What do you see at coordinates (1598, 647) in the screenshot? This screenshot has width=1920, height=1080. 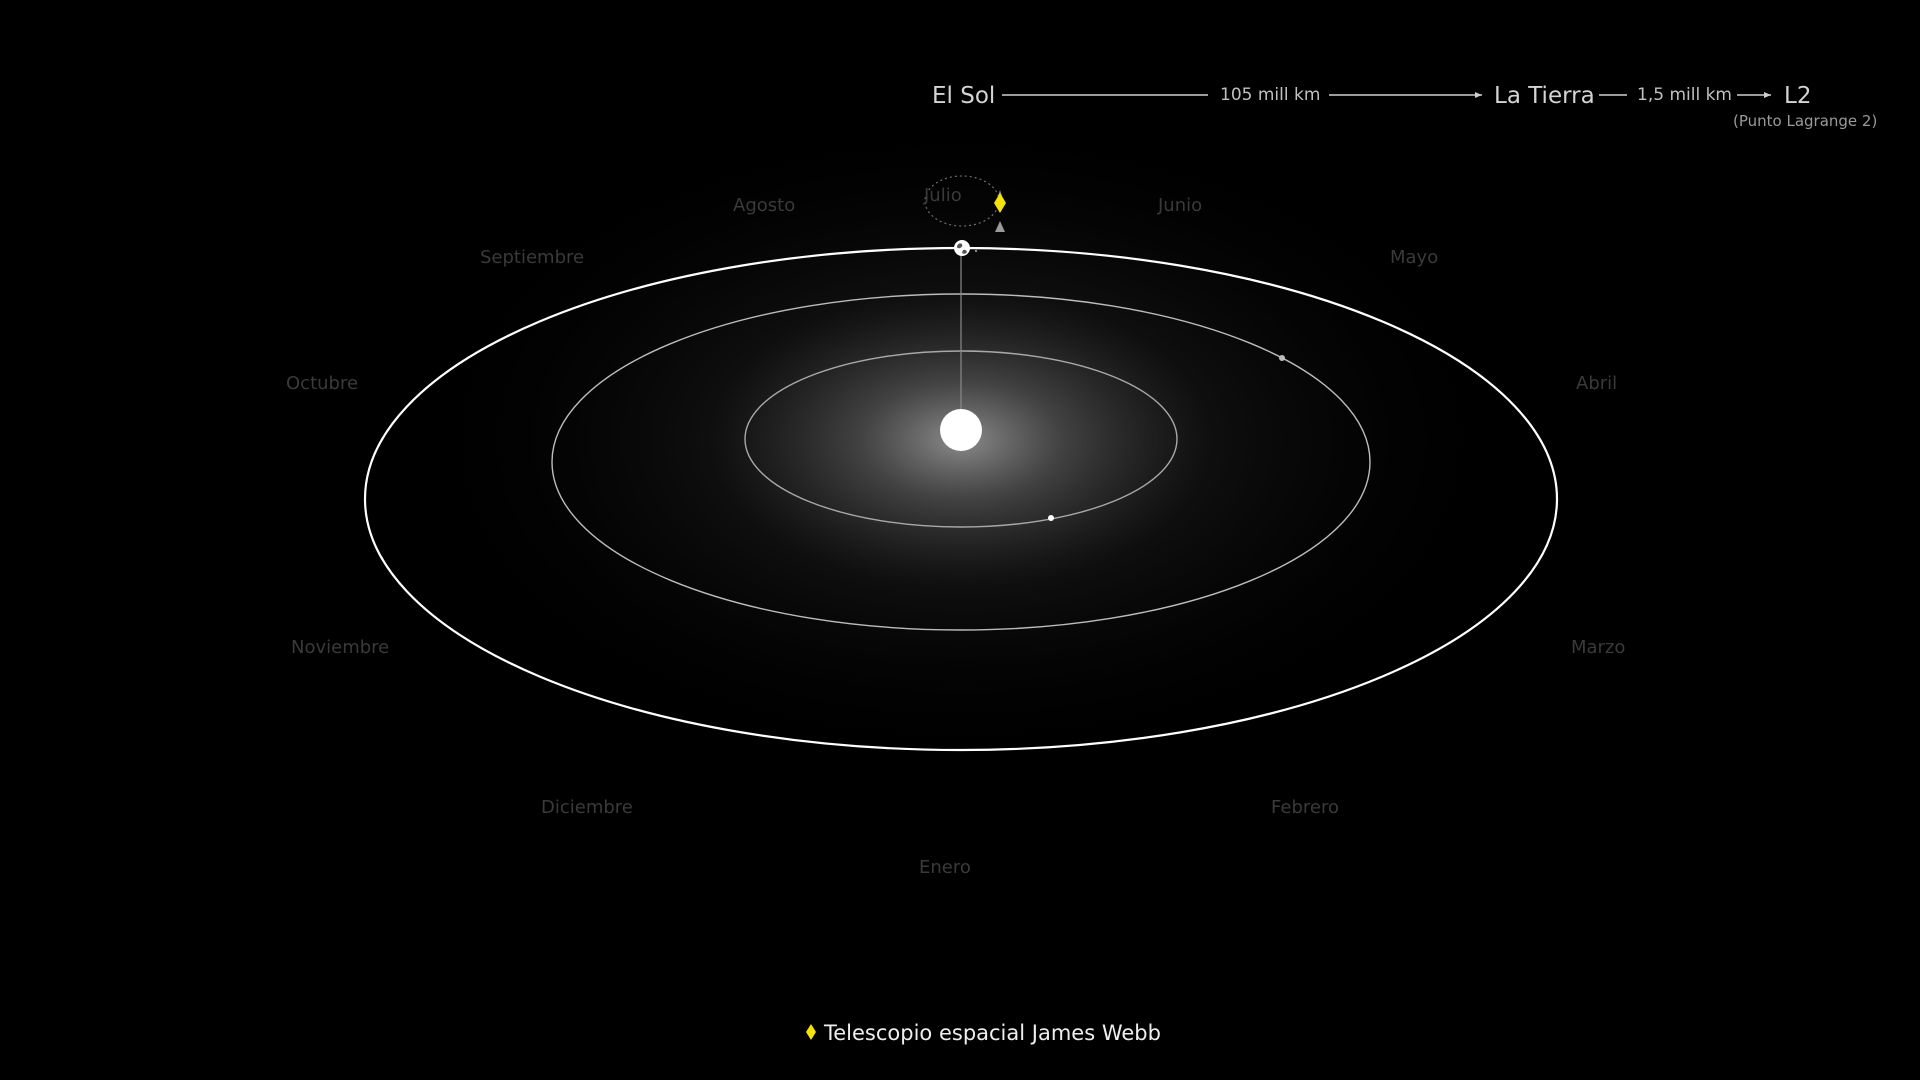 I see `month-marzo: Marzo` at bounding box center [1598, 647].